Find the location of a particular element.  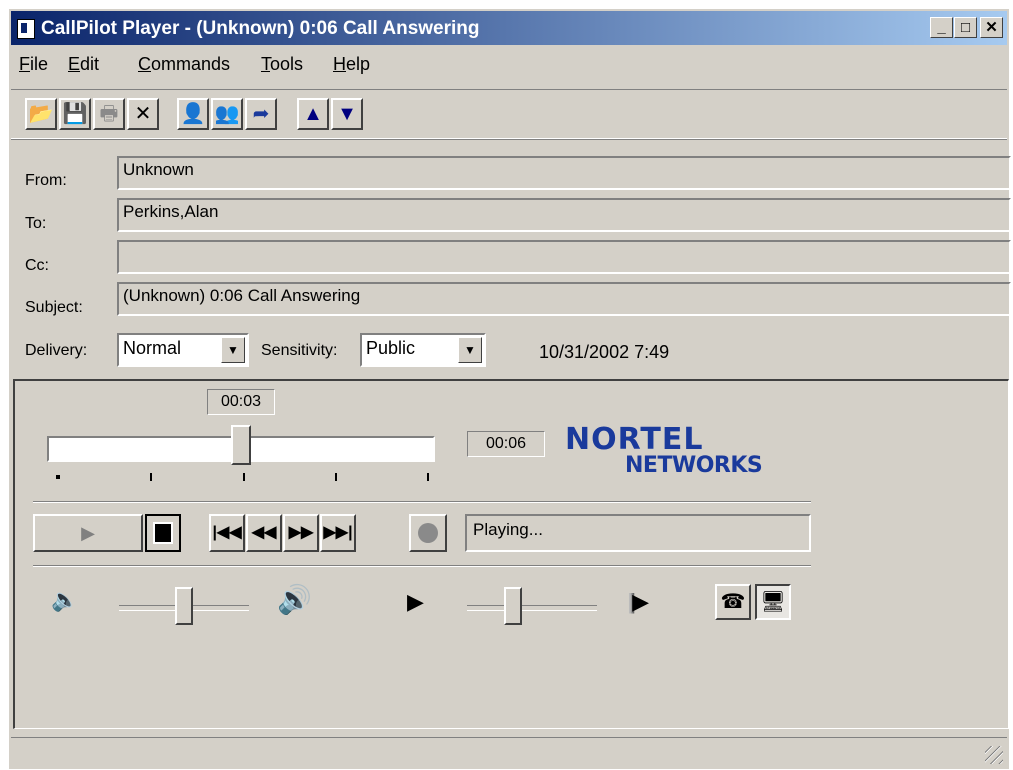

close-button: ✕ is located at coordinates (991, 27).